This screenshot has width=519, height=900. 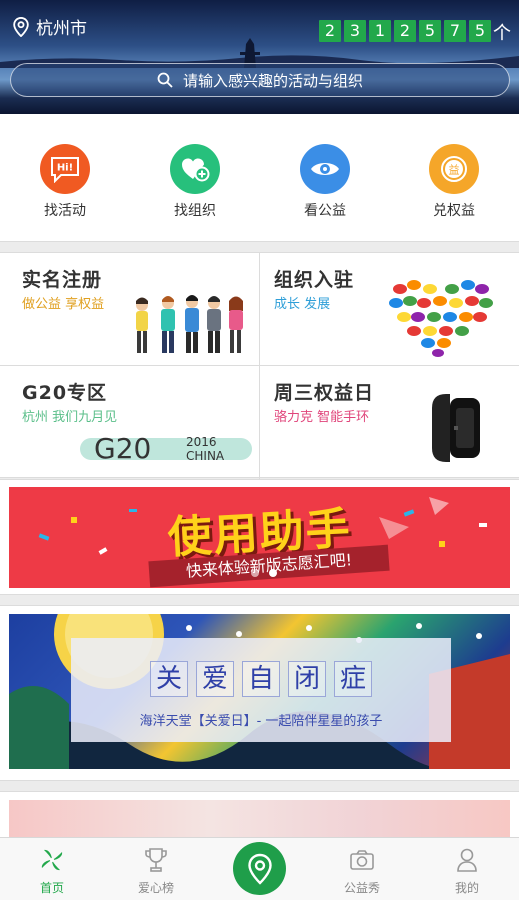 I want to click on hi-badge-text: Hi!, so click(x=65, y=168).